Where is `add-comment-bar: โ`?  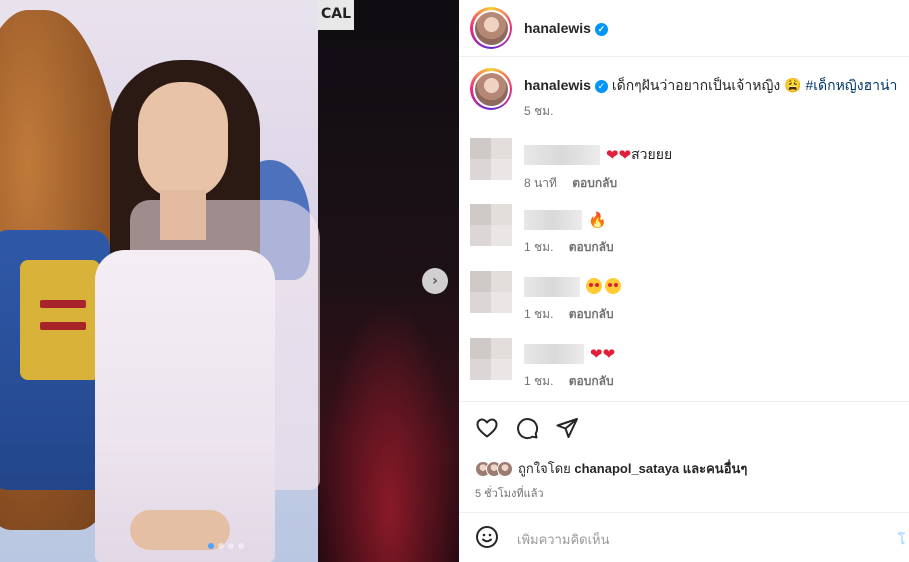
add-comment-bar: โ is located at coordinates (690, 539).